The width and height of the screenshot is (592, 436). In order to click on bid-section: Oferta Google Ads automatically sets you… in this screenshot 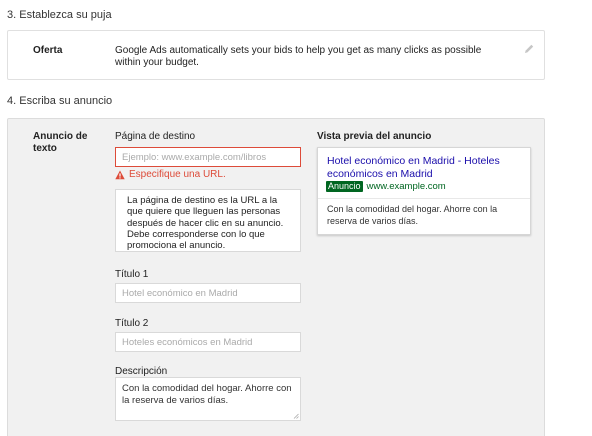, I will do `click(276, 55)`.